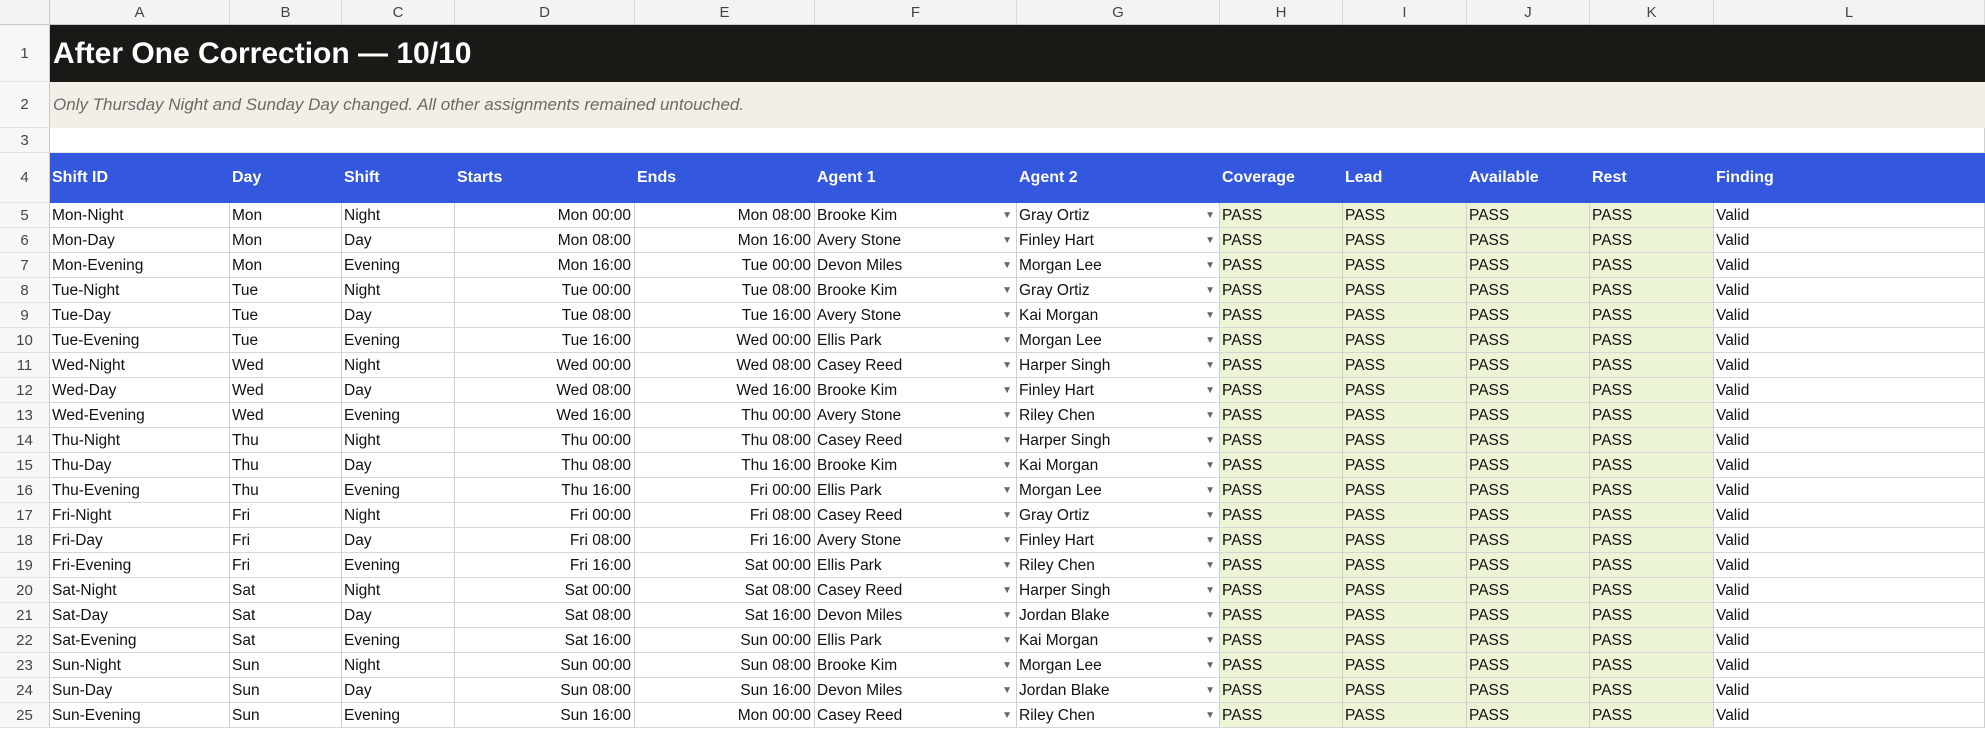  What do you see at coordinates (916, 315) in the screenshot?
I see `table-cell: Avery Stone ▼` at bounding box center [916, 315].